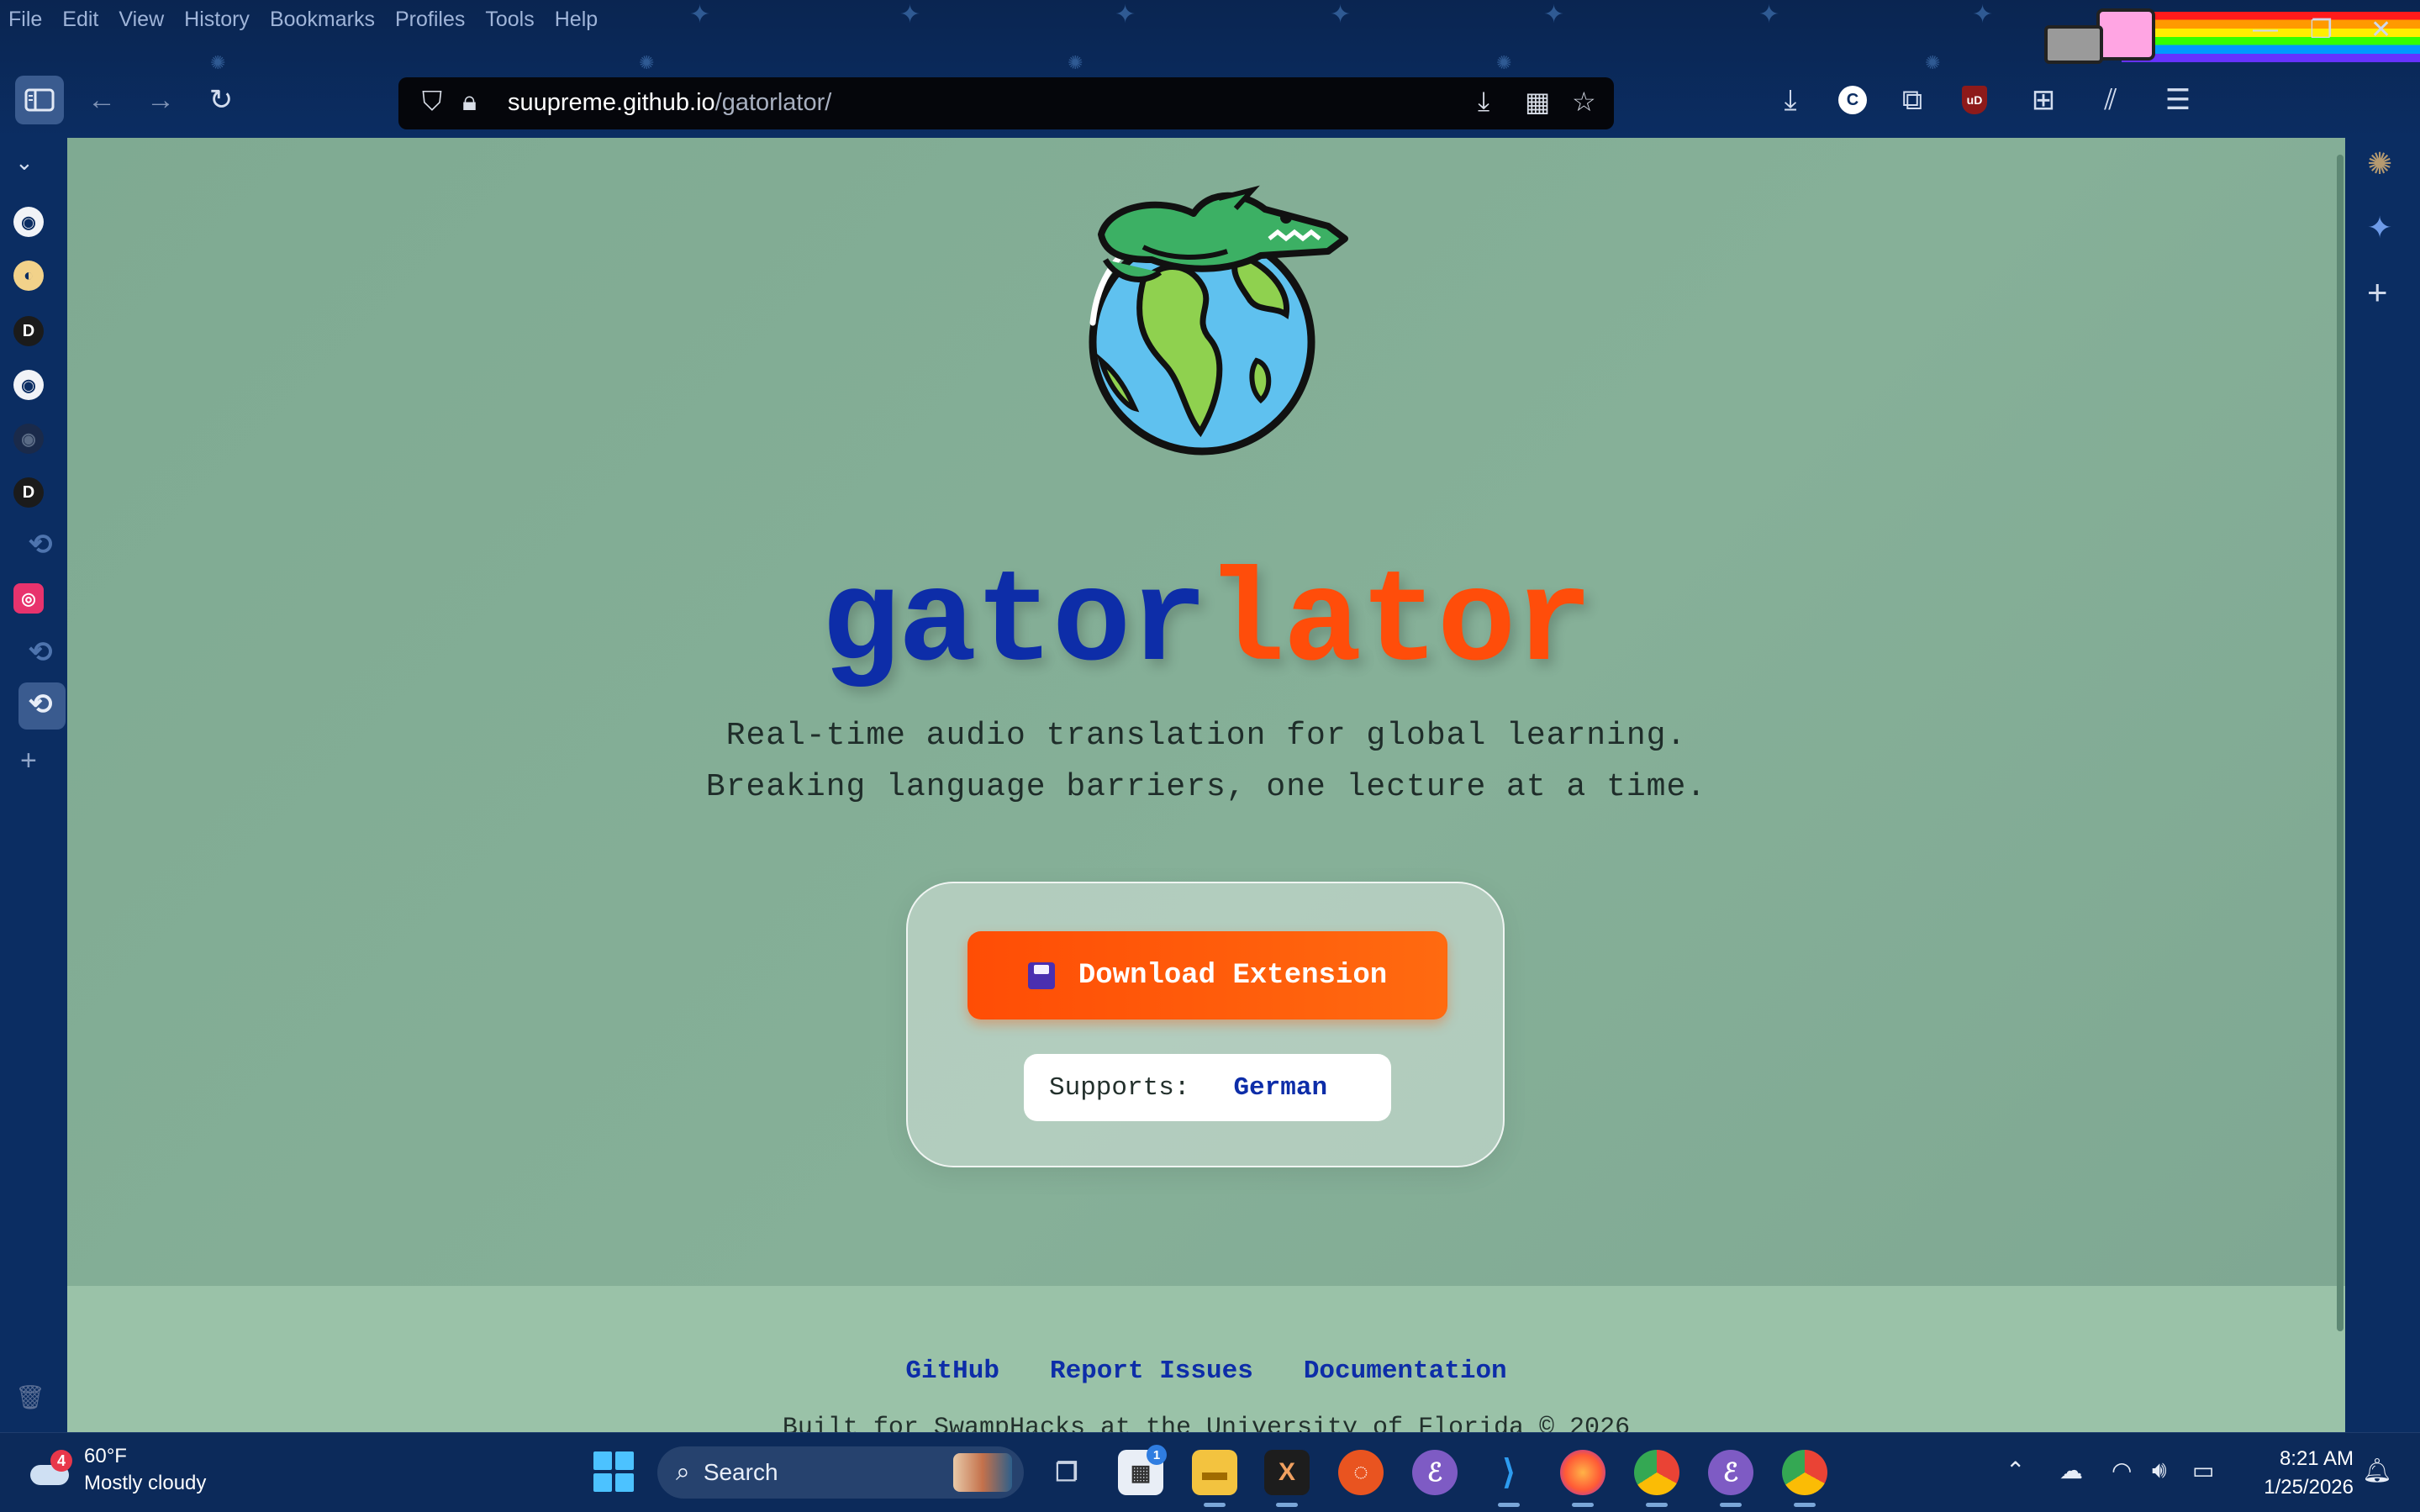 The height and width of the screenshot is (1512, 2420). Describe the element at coordinates (2073, 44) in the screenshot. I see `nyan-cat-head` at that location.